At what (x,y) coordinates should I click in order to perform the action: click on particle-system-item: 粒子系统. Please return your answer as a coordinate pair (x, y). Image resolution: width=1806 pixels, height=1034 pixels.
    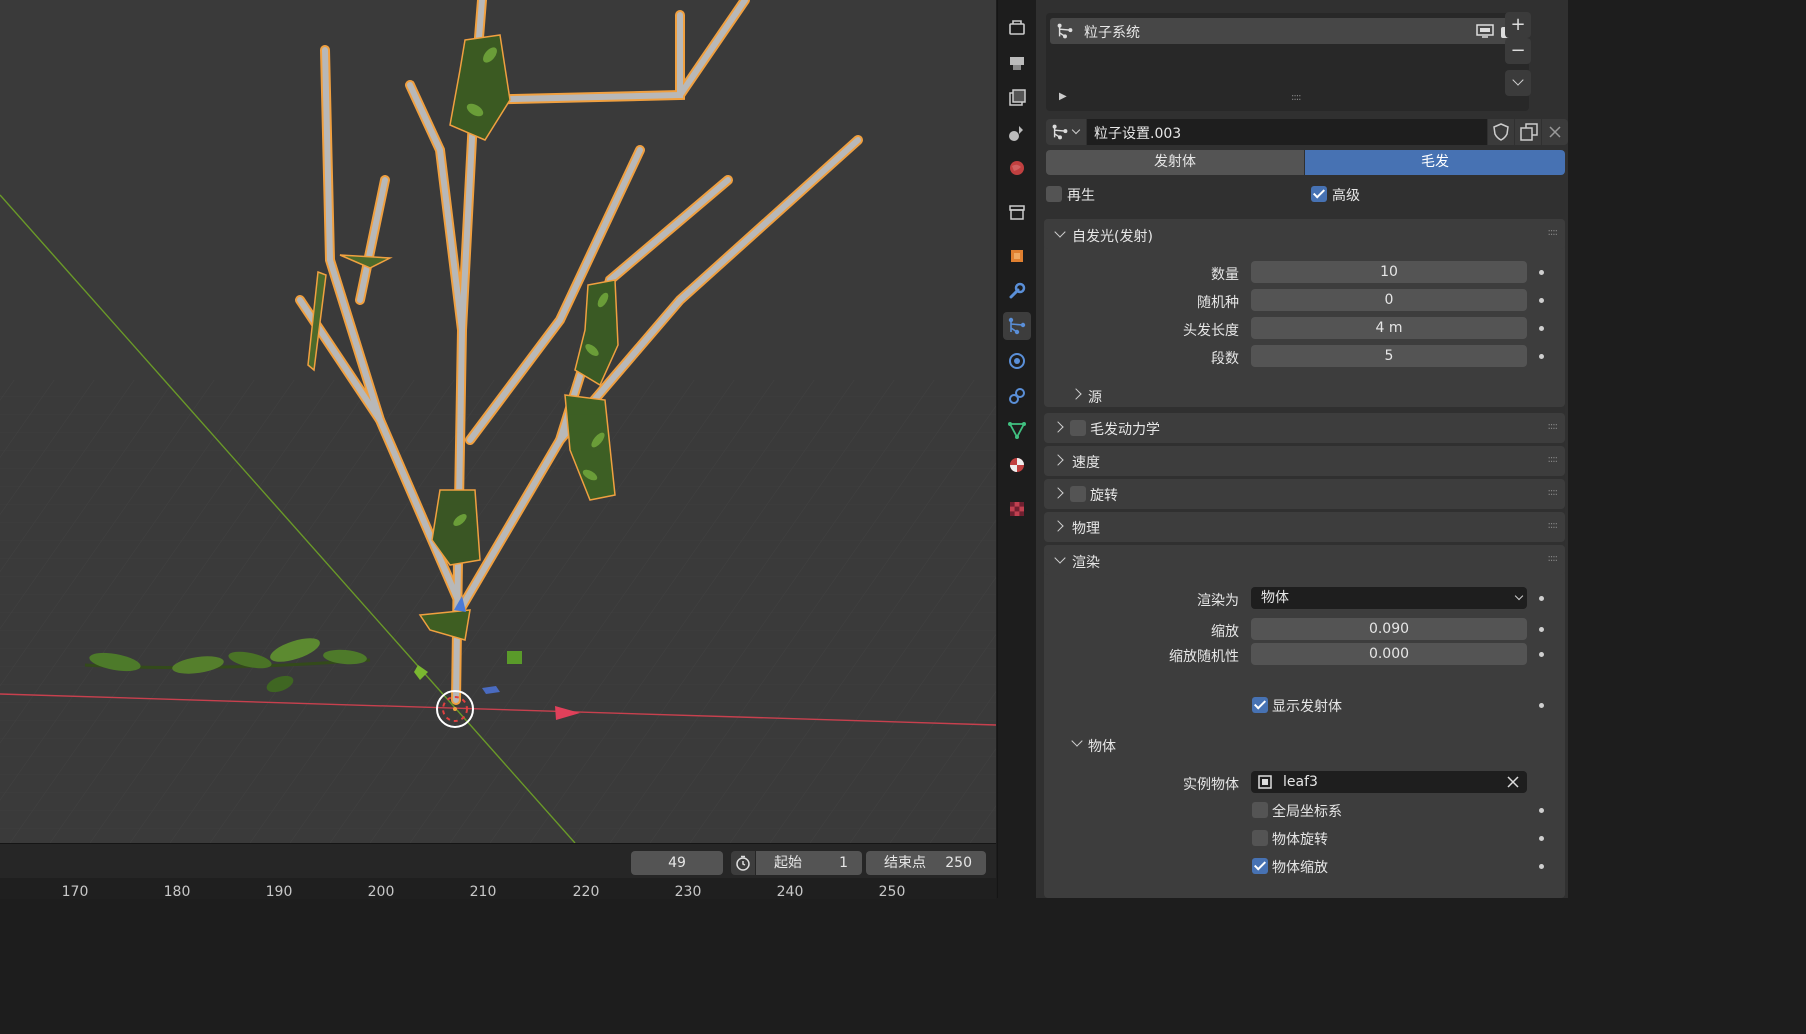
    Looking at the image, I should click on (1287, 31).